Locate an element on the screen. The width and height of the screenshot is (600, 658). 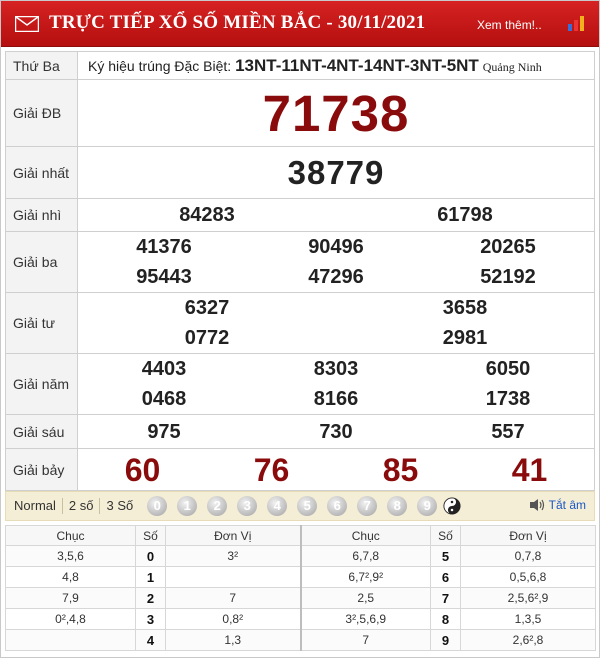
prize-number: 0468 is located at coordinates (164, 399).